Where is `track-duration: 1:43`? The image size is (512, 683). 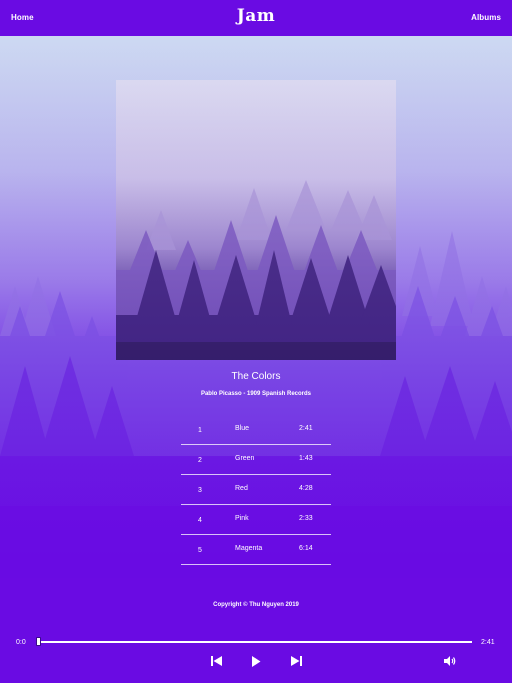
track-duration: 1:43 is located at coordinates (306, 458).